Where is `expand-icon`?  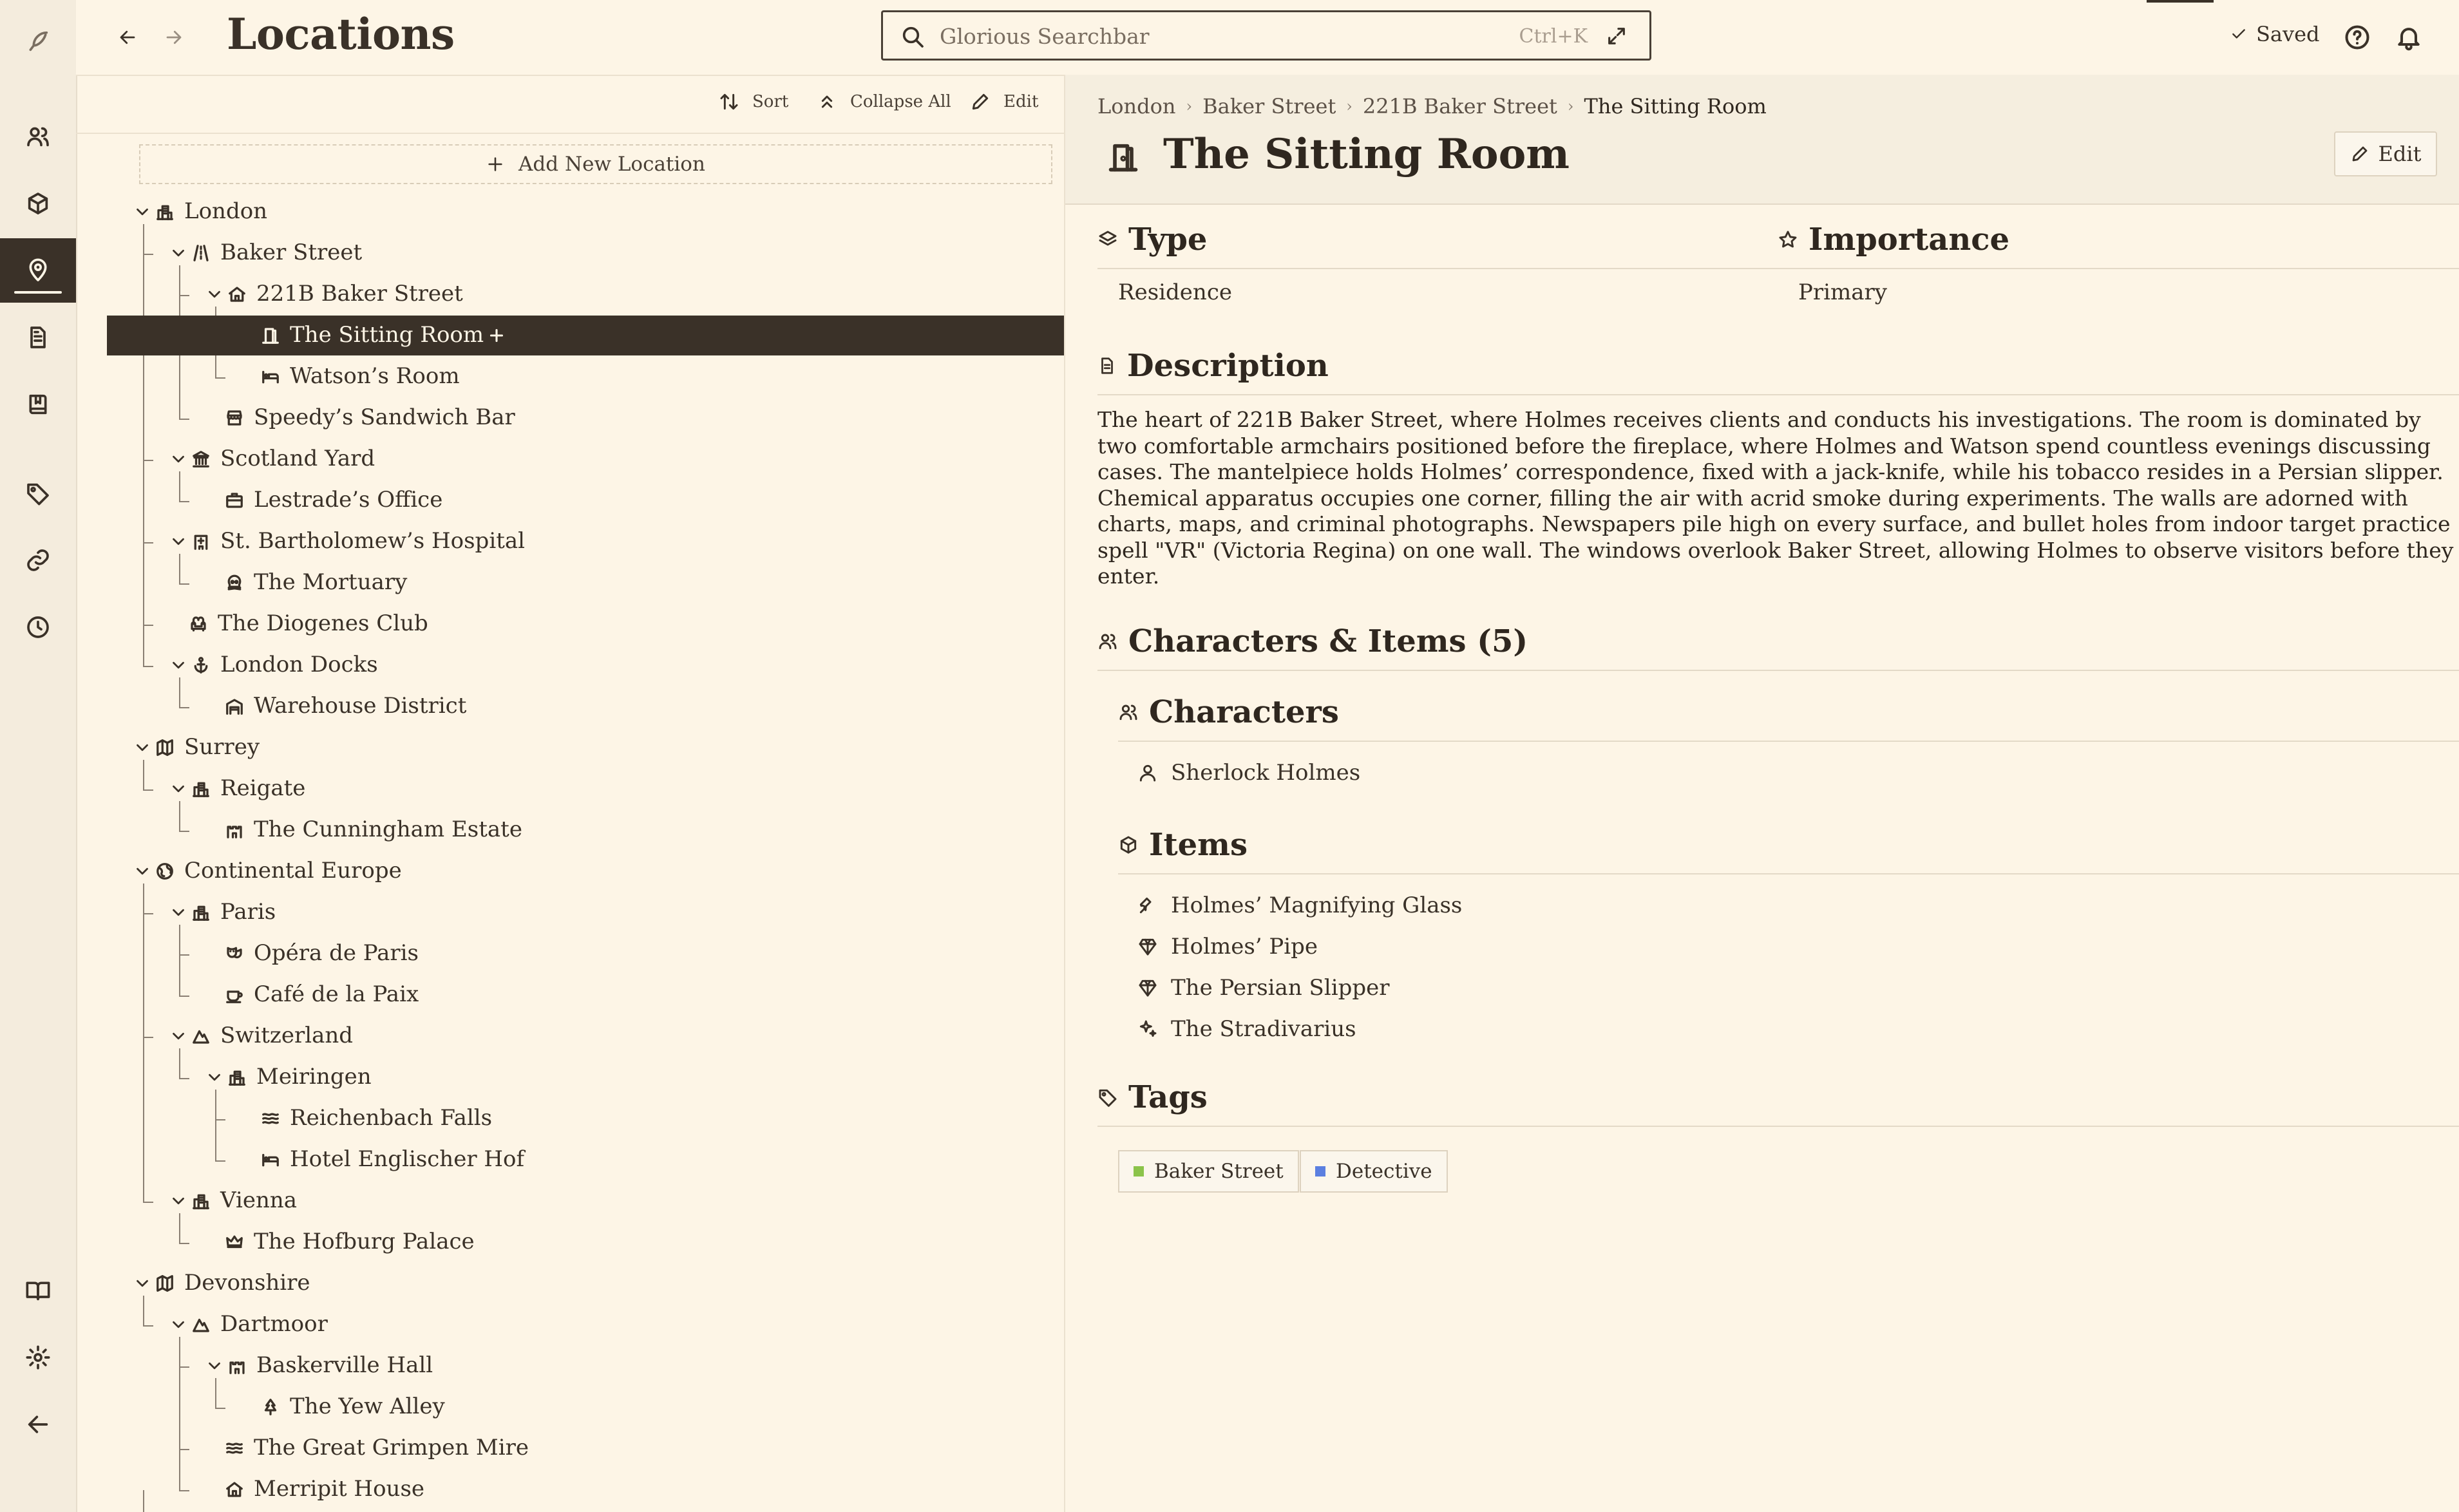 expand-icon is located at coordinates (1617, 36).